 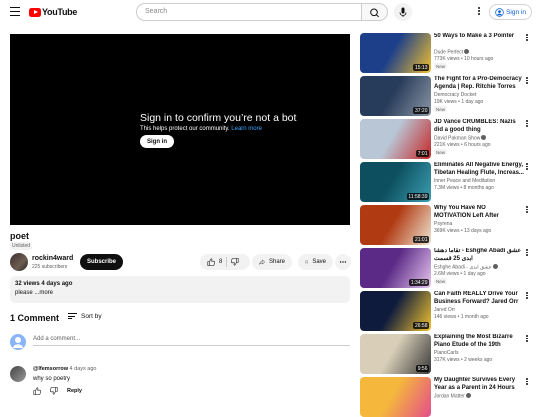 I want to click on related-channel: Dude Perfect, so click(x=452, y=52).